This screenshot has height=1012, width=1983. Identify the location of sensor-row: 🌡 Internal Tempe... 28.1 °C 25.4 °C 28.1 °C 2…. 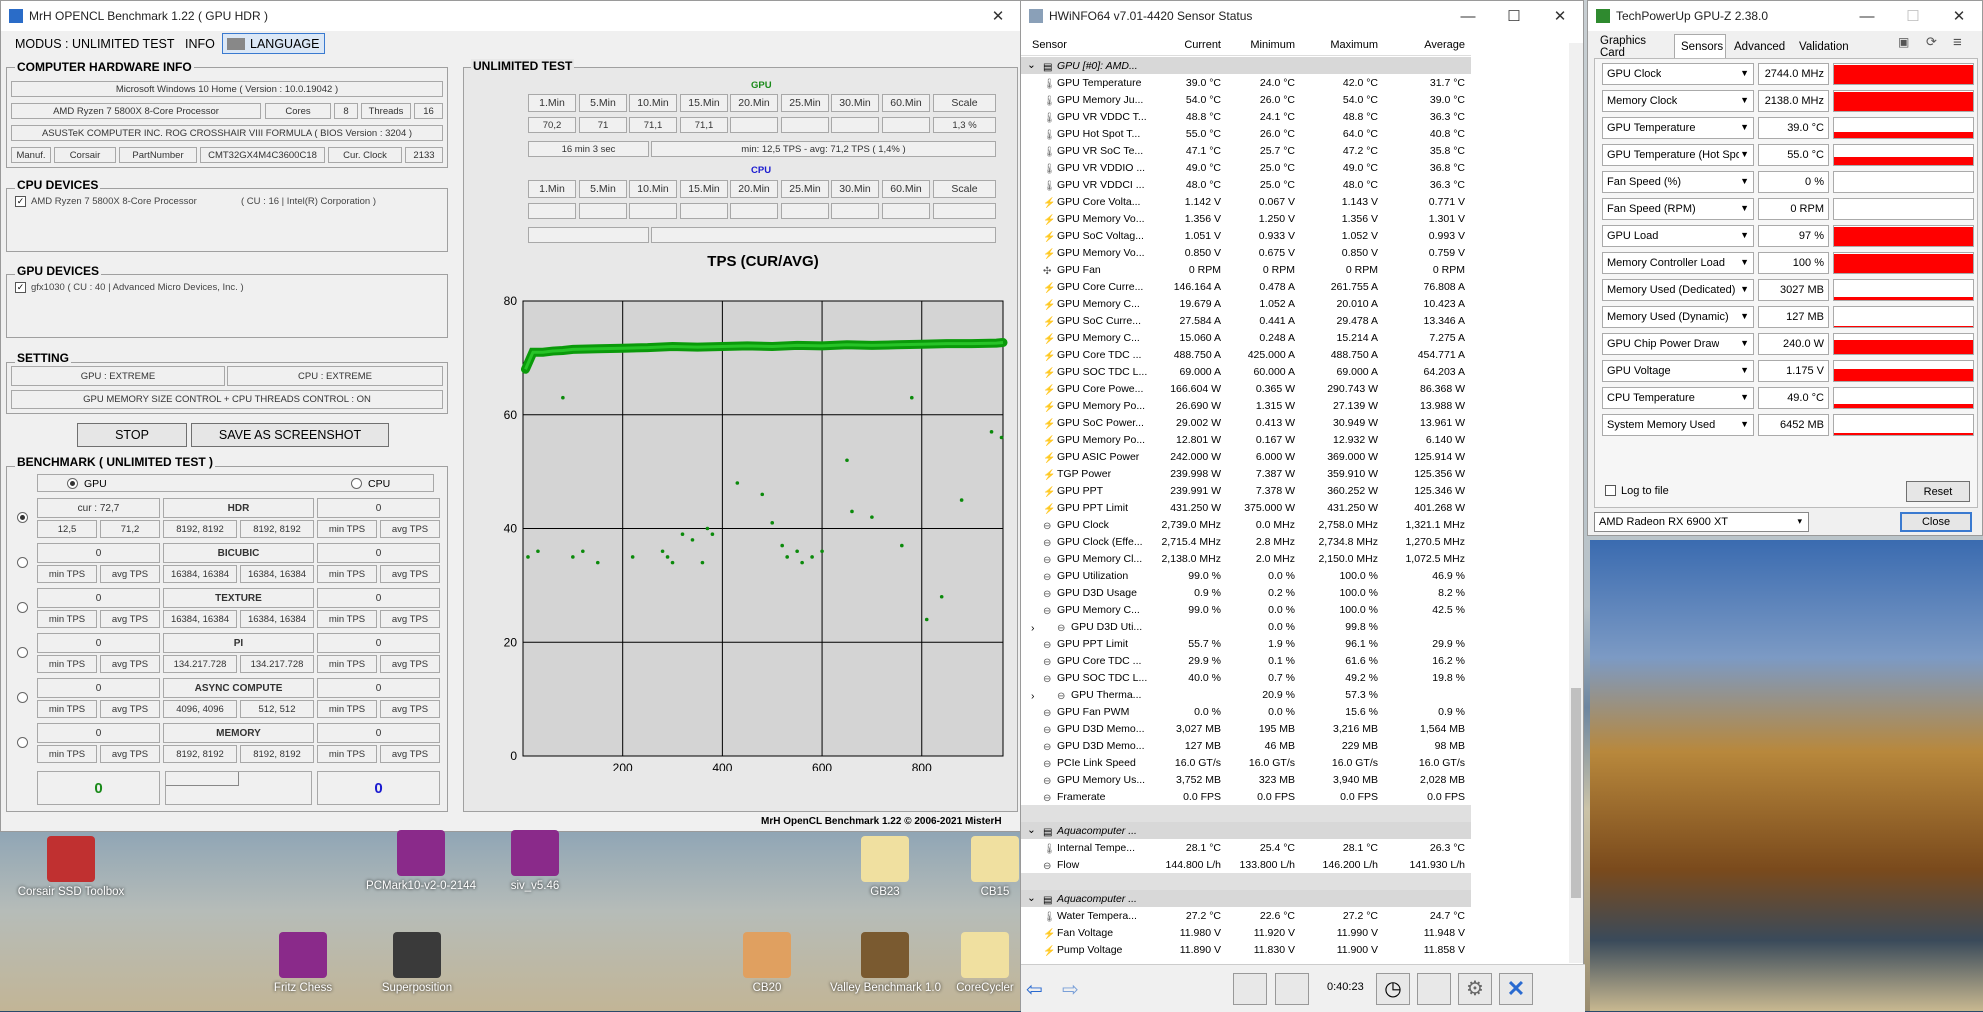
(1246, 847).